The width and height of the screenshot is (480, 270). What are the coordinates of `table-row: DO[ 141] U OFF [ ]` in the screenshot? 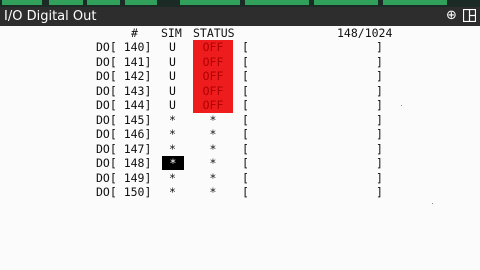 It's located at (240, 62).